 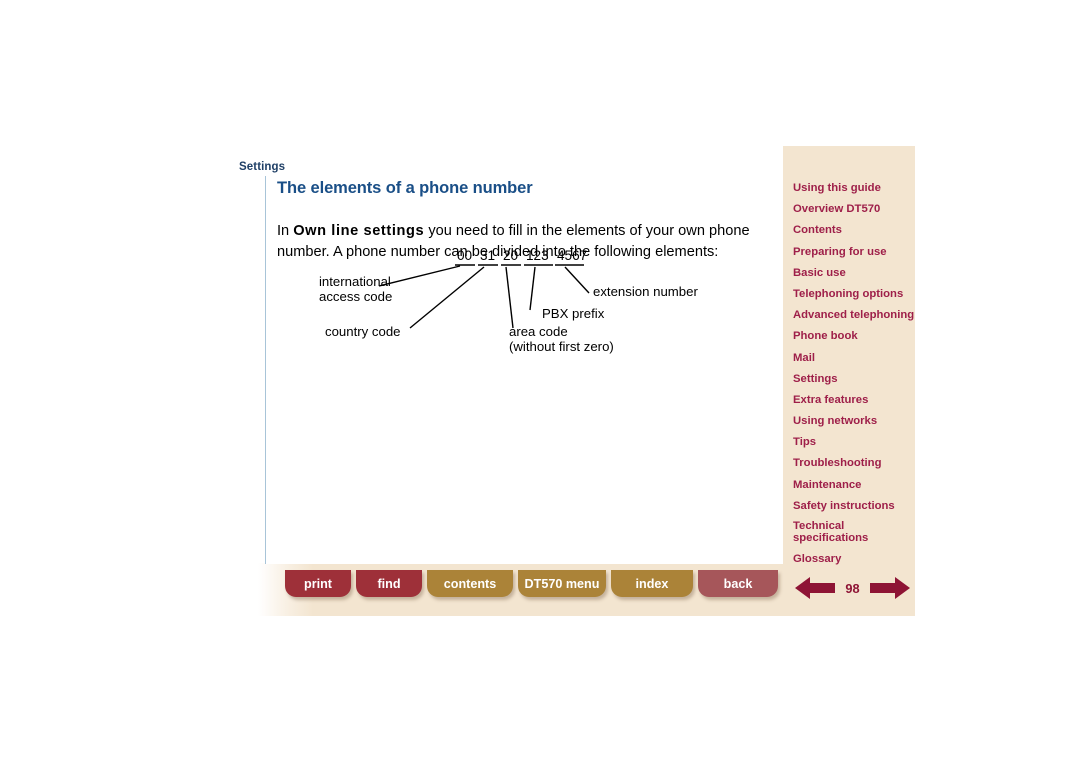 I want to click on sidebar-item-advanced-telephoning: Advanced telephoning, so click(x=853, y=315).